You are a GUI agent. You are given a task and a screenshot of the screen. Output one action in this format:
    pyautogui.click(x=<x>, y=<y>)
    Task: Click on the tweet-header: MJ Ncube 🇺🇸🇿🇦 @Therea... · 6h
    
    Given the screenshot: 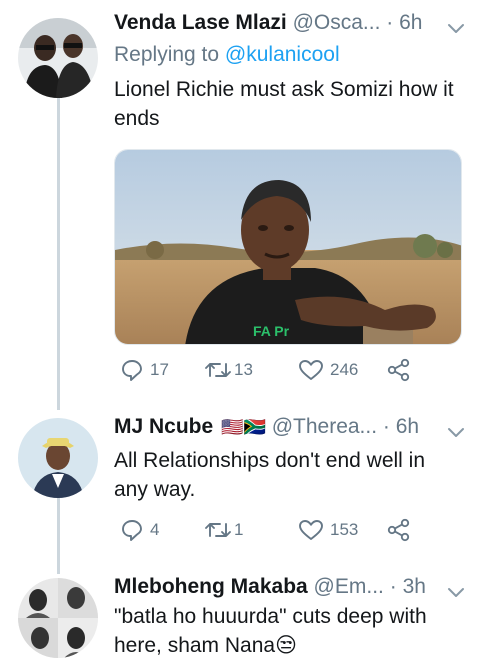 What is the action you would take?
    pyautogui.click(x=290, y=427)
    